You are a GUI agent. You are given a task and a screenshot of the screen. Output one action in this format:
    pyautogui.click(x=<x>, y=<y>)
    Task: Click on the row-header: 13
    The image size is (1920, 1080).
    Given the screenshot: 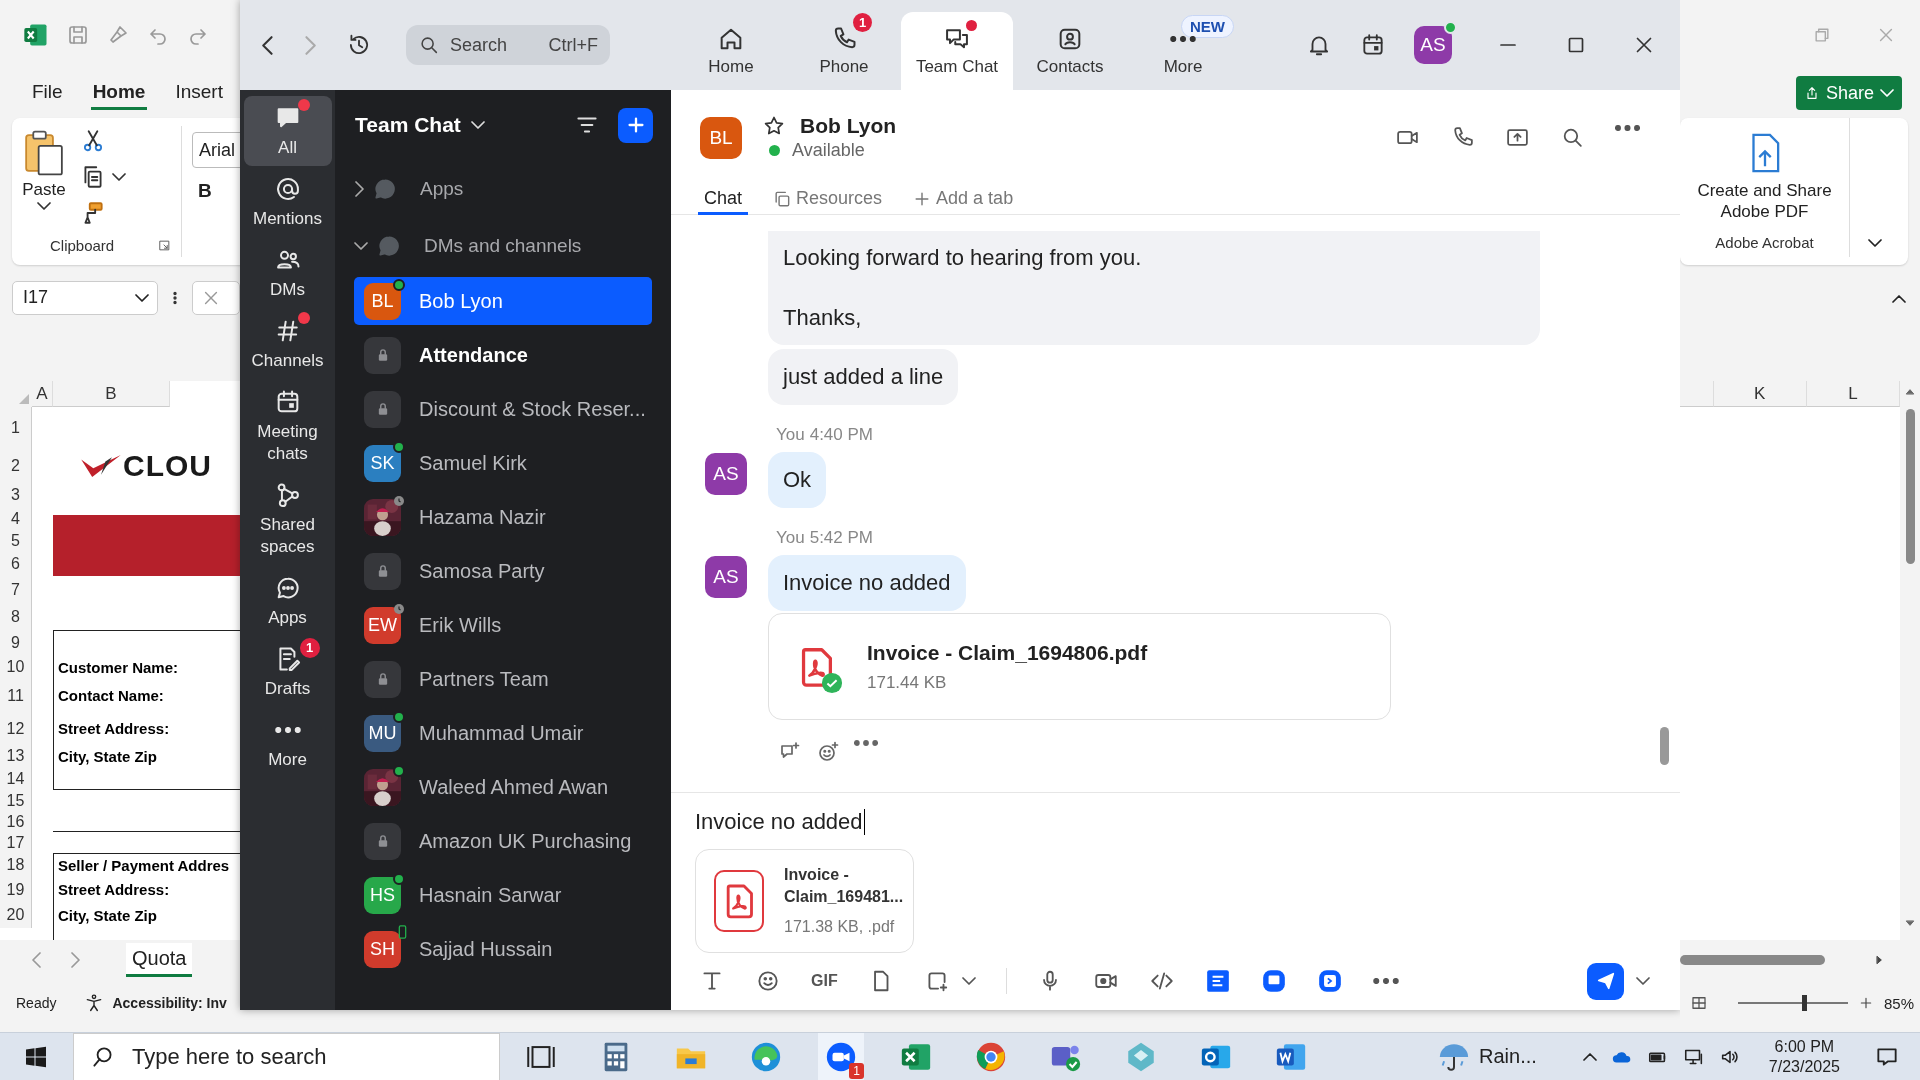 What is the action you would take?
    pyautogui.click(x=16, y=756)
    